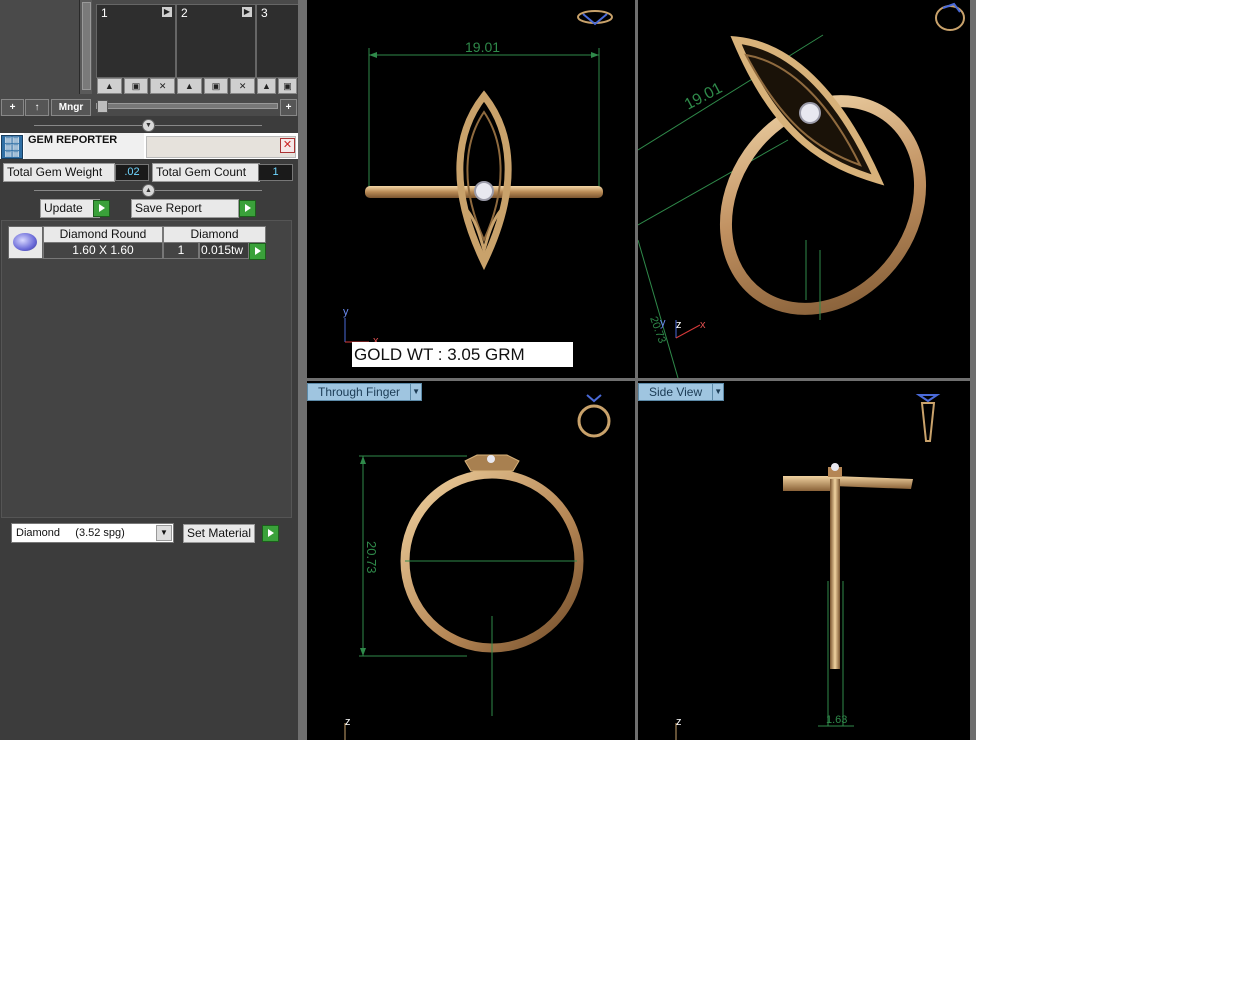  Describe the element at coordinates (73, 140) in the screenshot. I see `panel-title: GEM REPORTER` at that location.